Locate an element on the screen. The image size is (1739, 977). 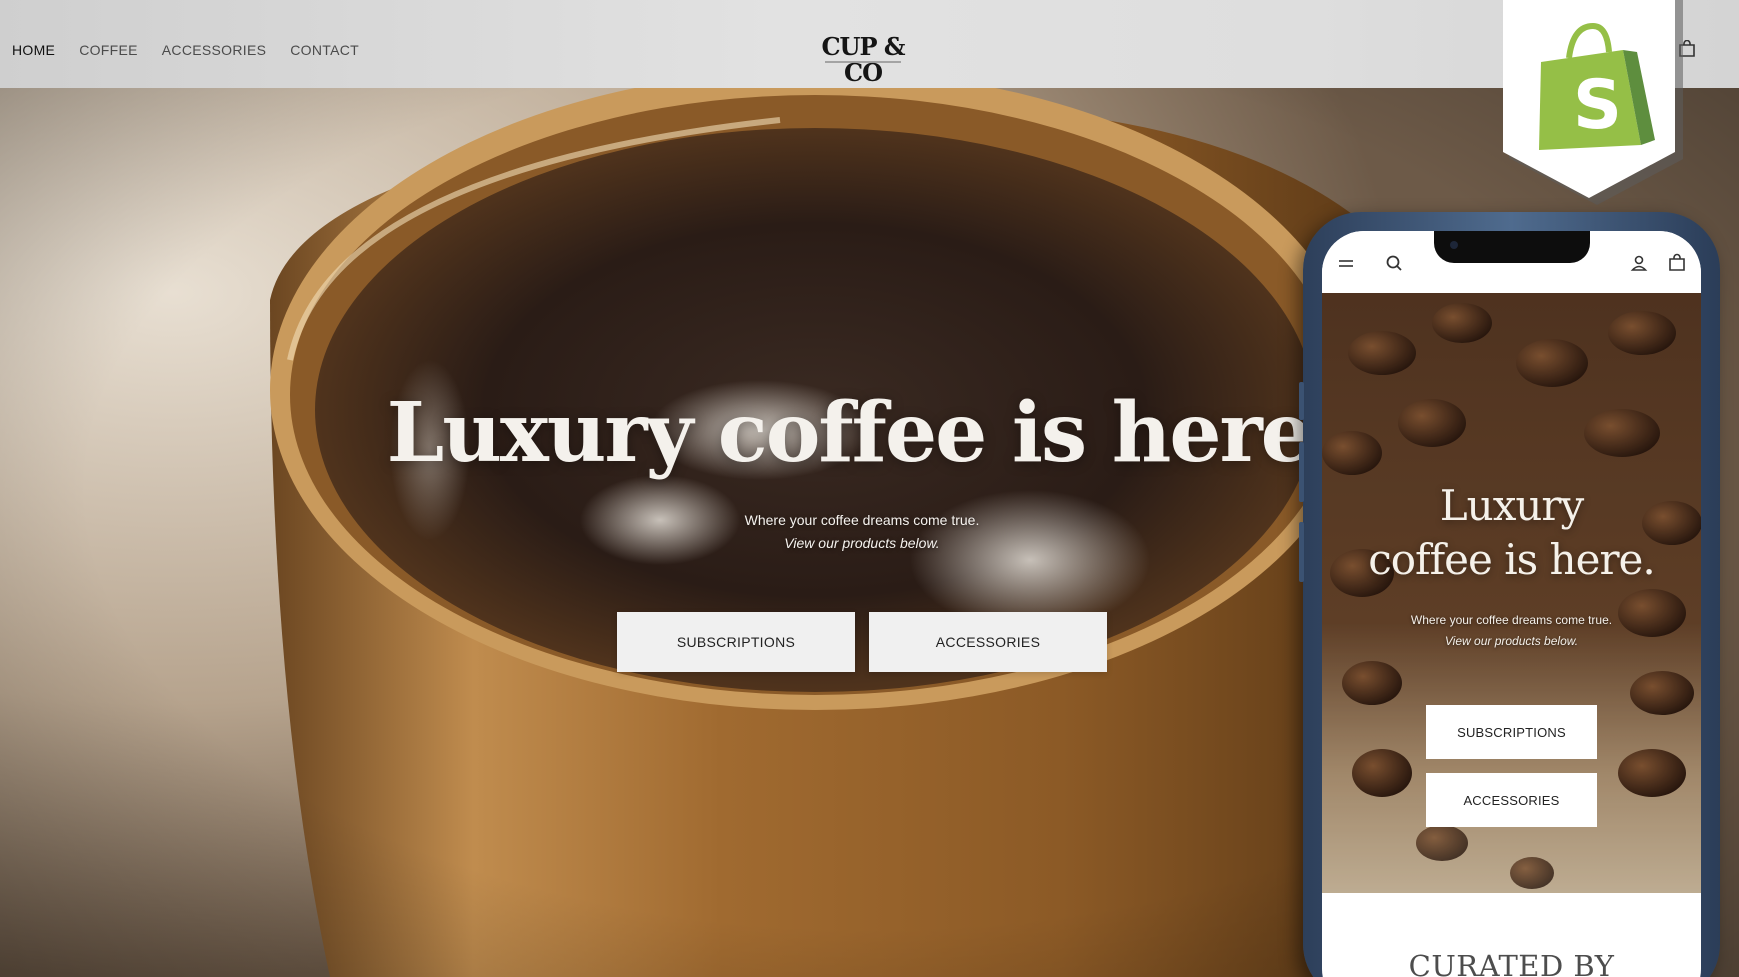
mobile-section-heading: CURATED BY is located at coordinates (1511, 963).